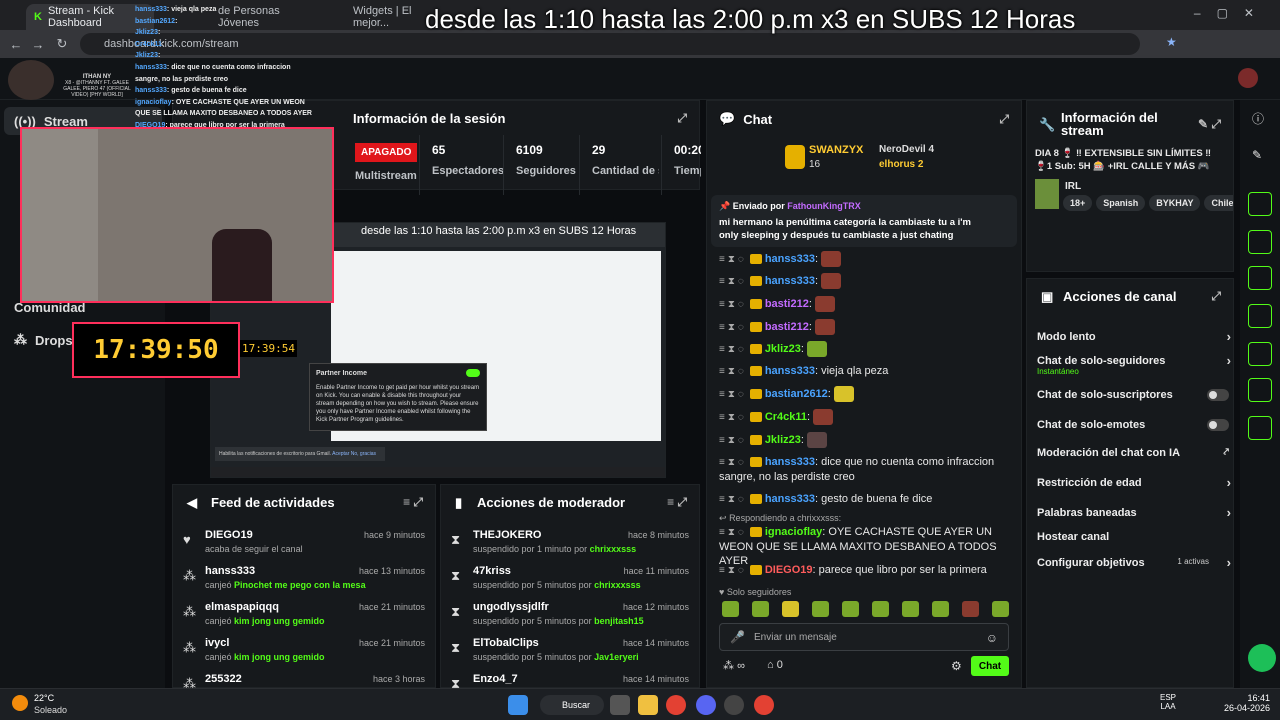 This screenshot has width=1280, height=720. Describe the element at coordinates (1260, 428) in the screenshot. I see `tool-icon` at that location.